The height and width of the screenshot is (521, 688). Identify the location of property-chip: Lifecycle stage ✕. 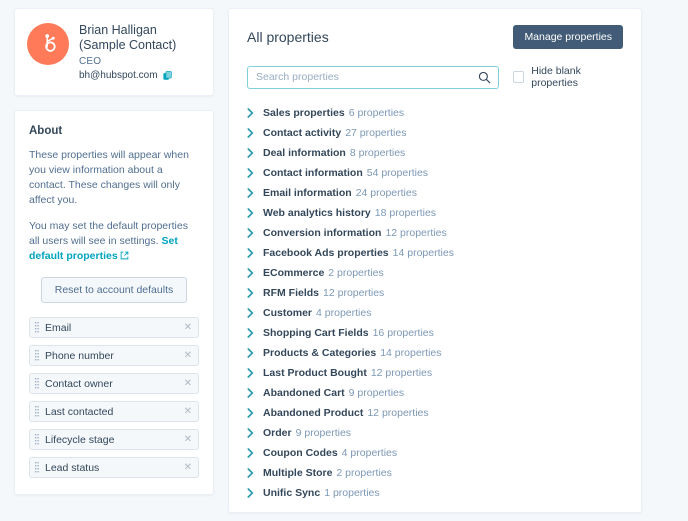
(114, 439).